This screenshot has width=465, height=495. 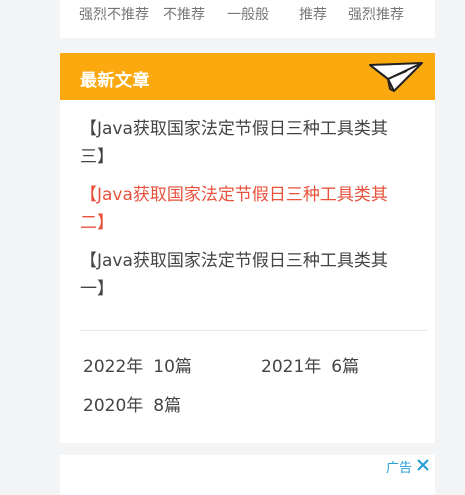 I want to click on archive-item: 2020年 8篇, so click(x=132, y=403).